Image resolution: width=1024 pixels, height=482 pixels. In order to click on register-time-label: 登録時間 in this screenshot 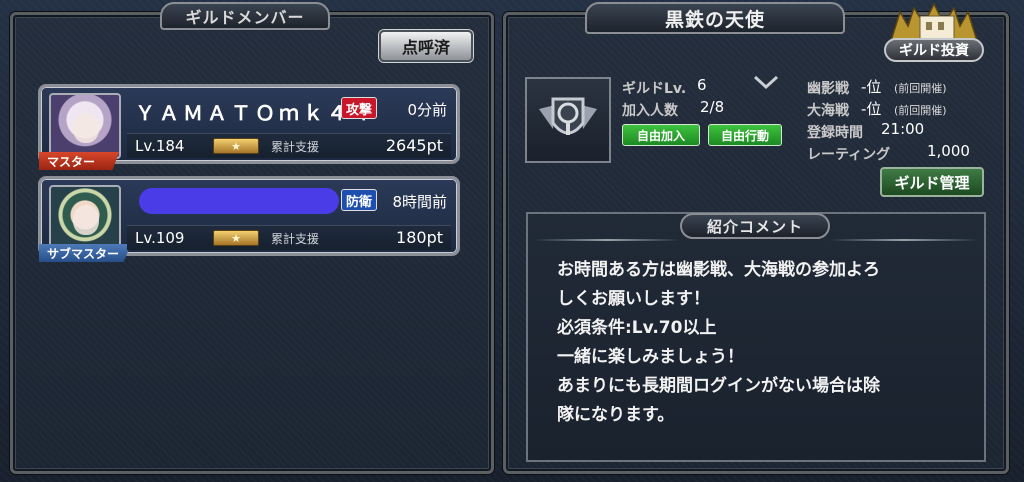, I will do `click(835, 133)`.